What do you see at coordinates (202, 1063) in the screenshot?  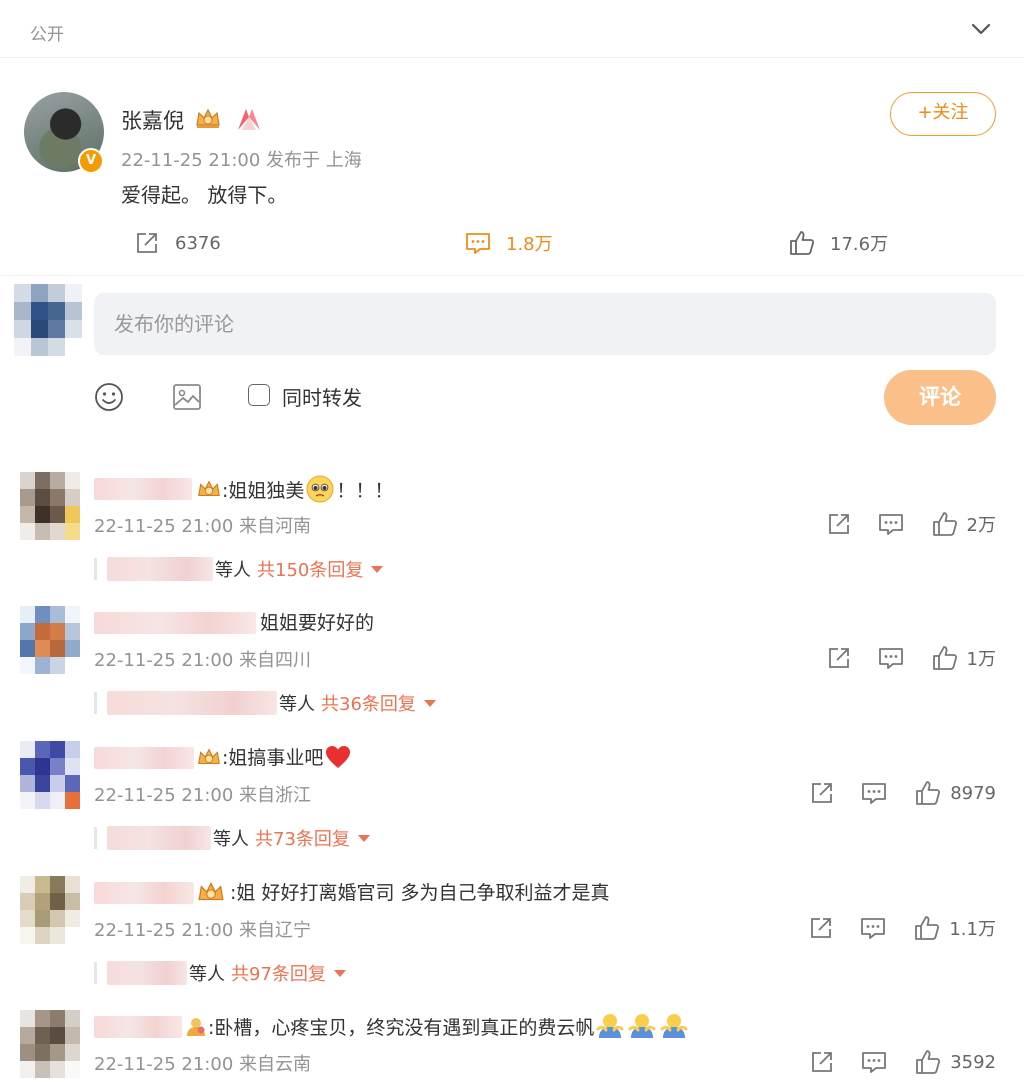 I see `comment-meta: 22-11-25 21:00 来自云南` at bounding box center [202, 1063].